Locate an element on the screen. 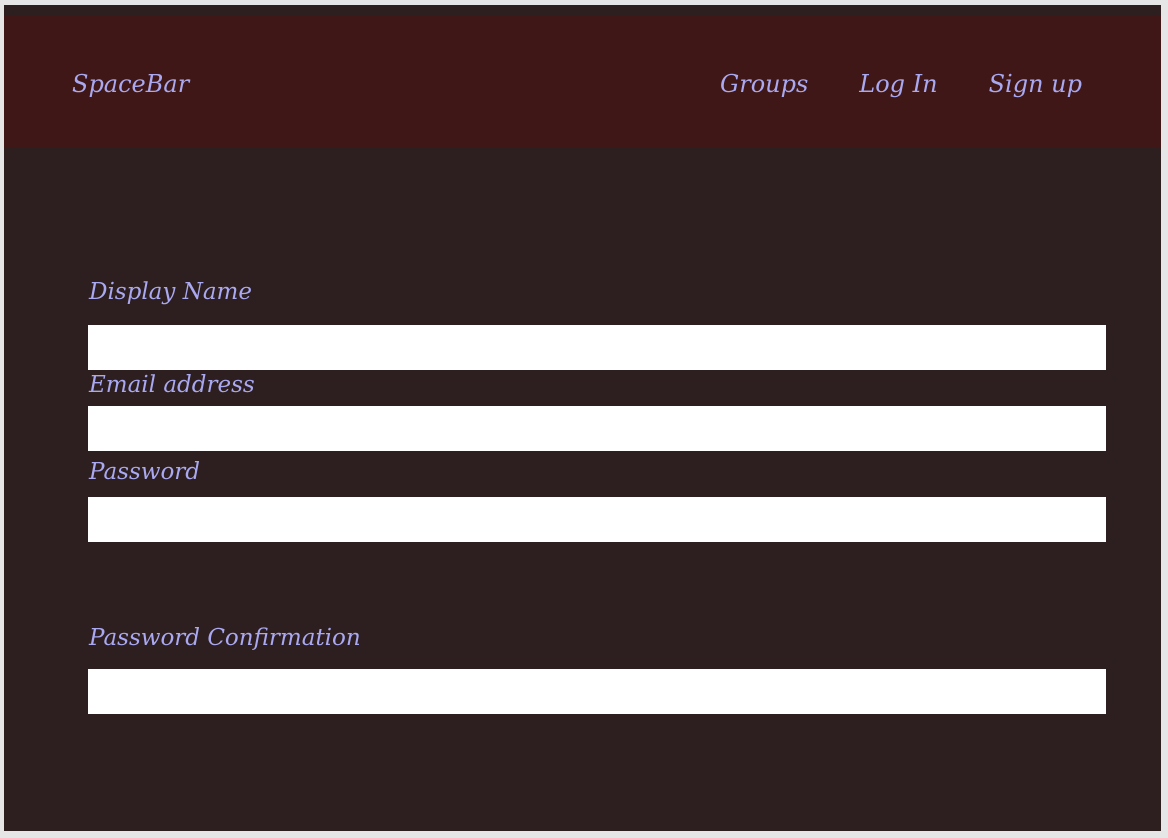 This screenshot has height=838, width=1168. email-label: Email address is located at coordinates (172, 385).